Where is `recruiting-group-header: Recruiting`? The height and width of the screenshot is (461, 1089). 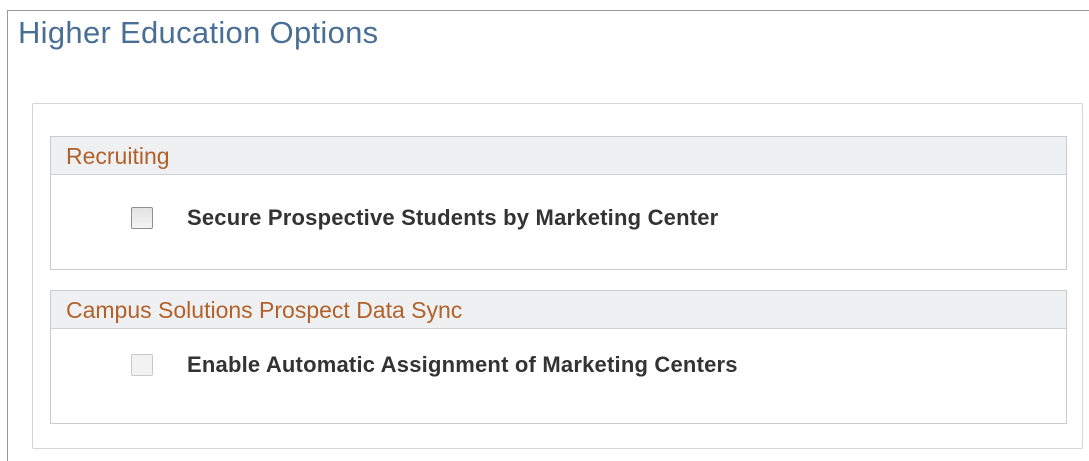 recruiting-group-header: Recruiting is located at coordinates (558, 156).